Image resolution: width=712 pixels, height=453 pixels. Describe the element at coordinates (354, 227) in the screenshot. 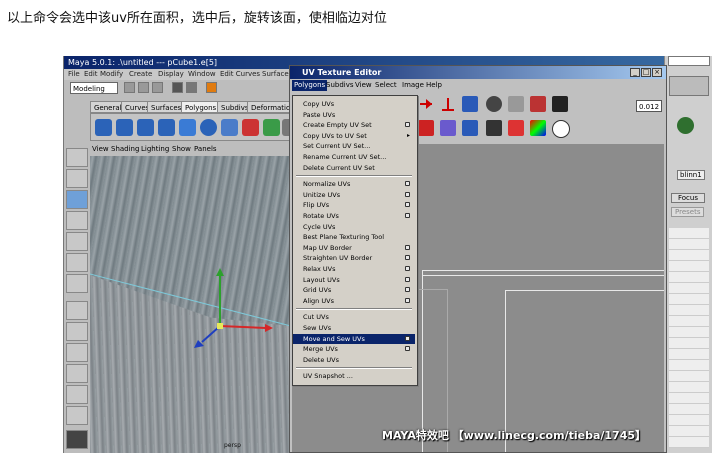

I see `menu-item-cycle-uvs: Cycle UVs` at that location.